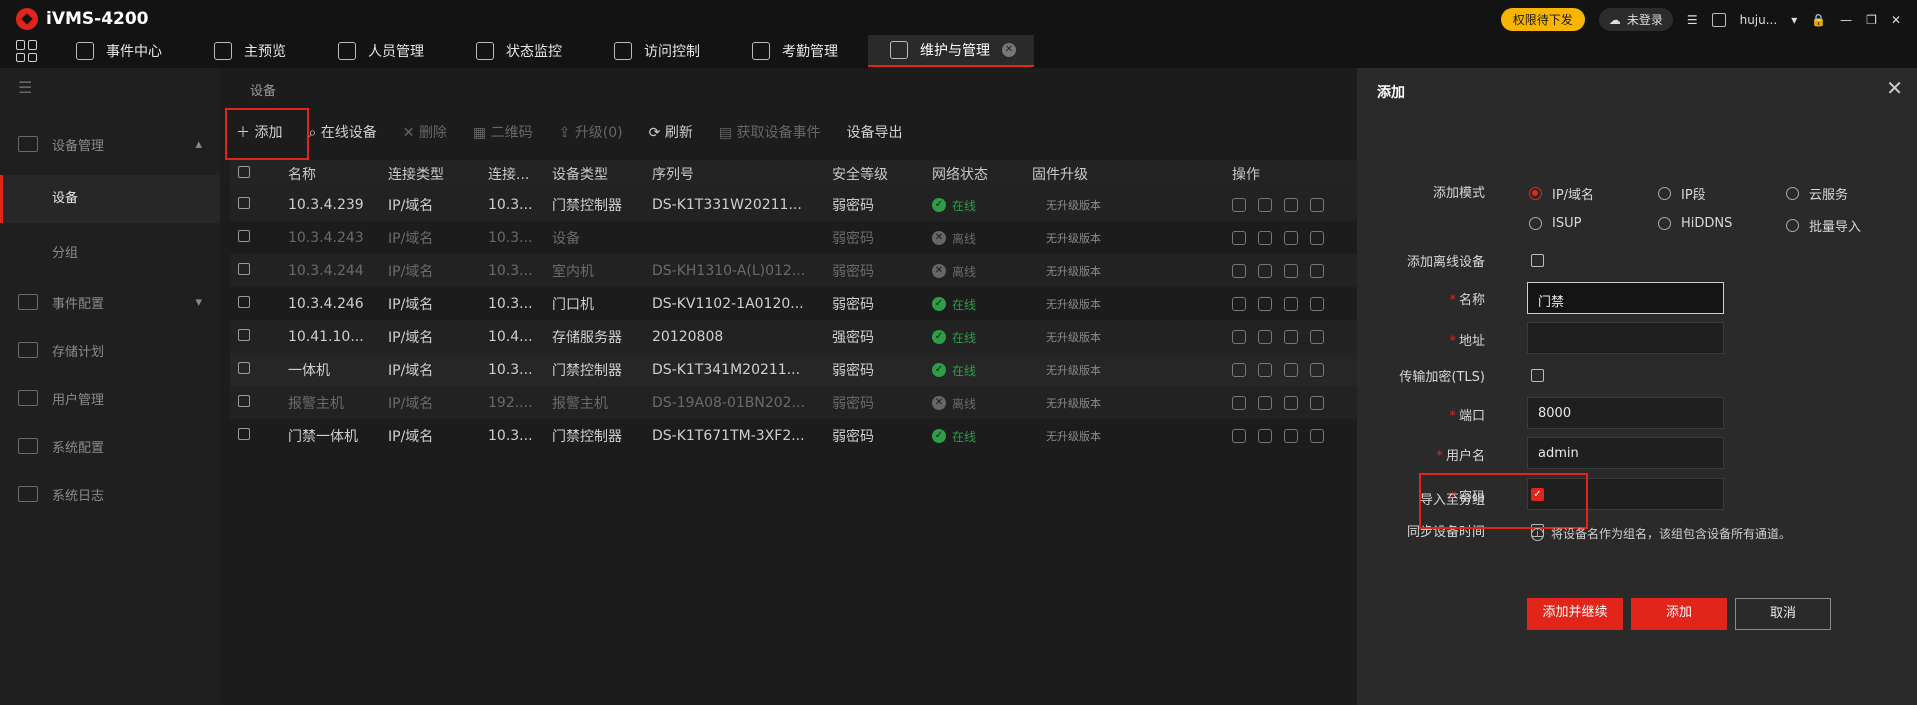 The height and width of the screenshot is (705, 1917). What do you see at coordinates (1794, 20) in the screenshot?
I see `chevron-down-icon: ▾` at bounding box center [1794, 20].